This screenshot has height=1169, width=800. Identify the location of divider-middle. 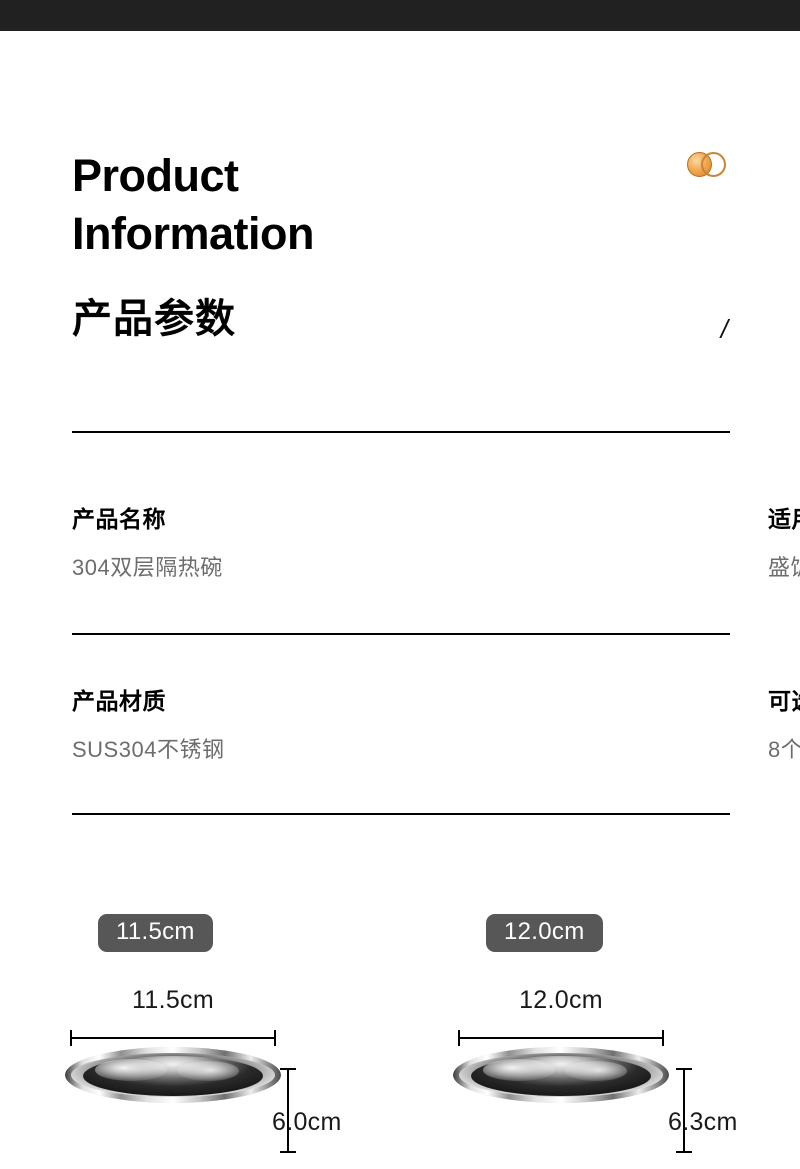
(401, 634).